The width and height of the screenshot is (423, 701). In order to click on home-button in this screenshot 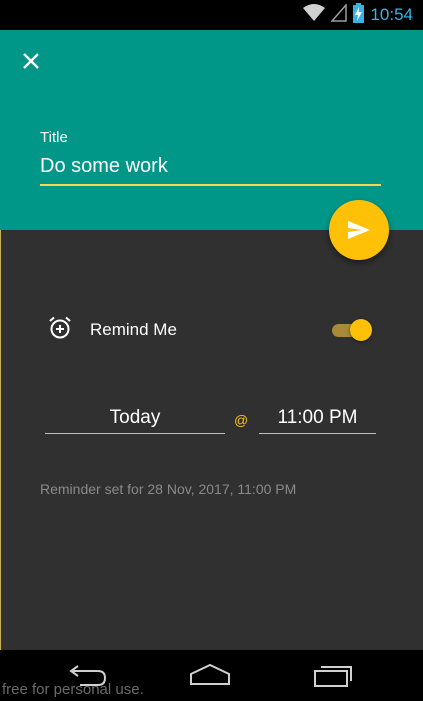, I will do `click(210, 677)`.